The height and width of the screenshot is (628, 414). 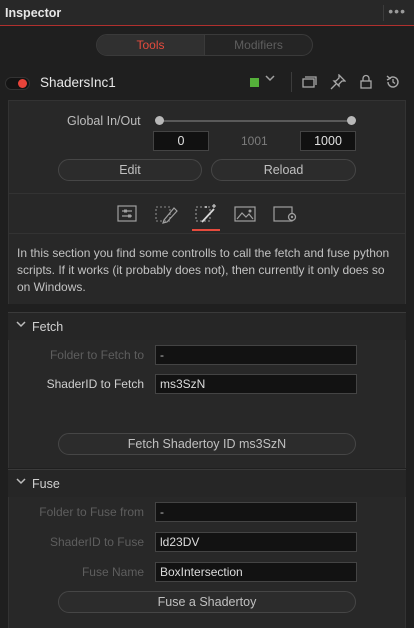 I want to click on global-in-field: 0, so click(x=181, y=141).